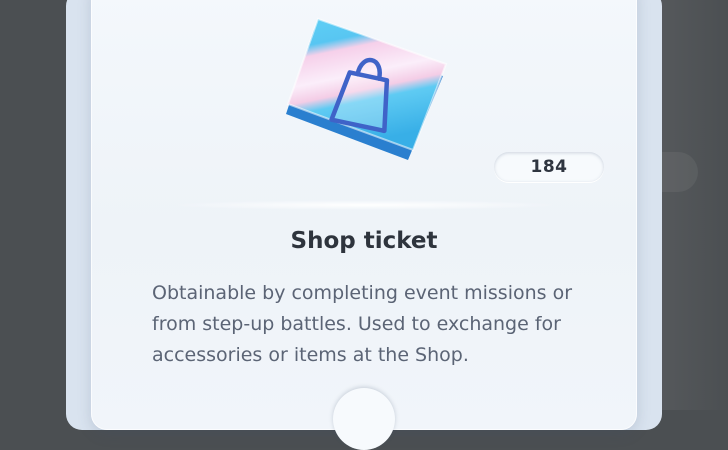 This screenshot has width=728, height=450. I want to click on divider, so click(365, 205).